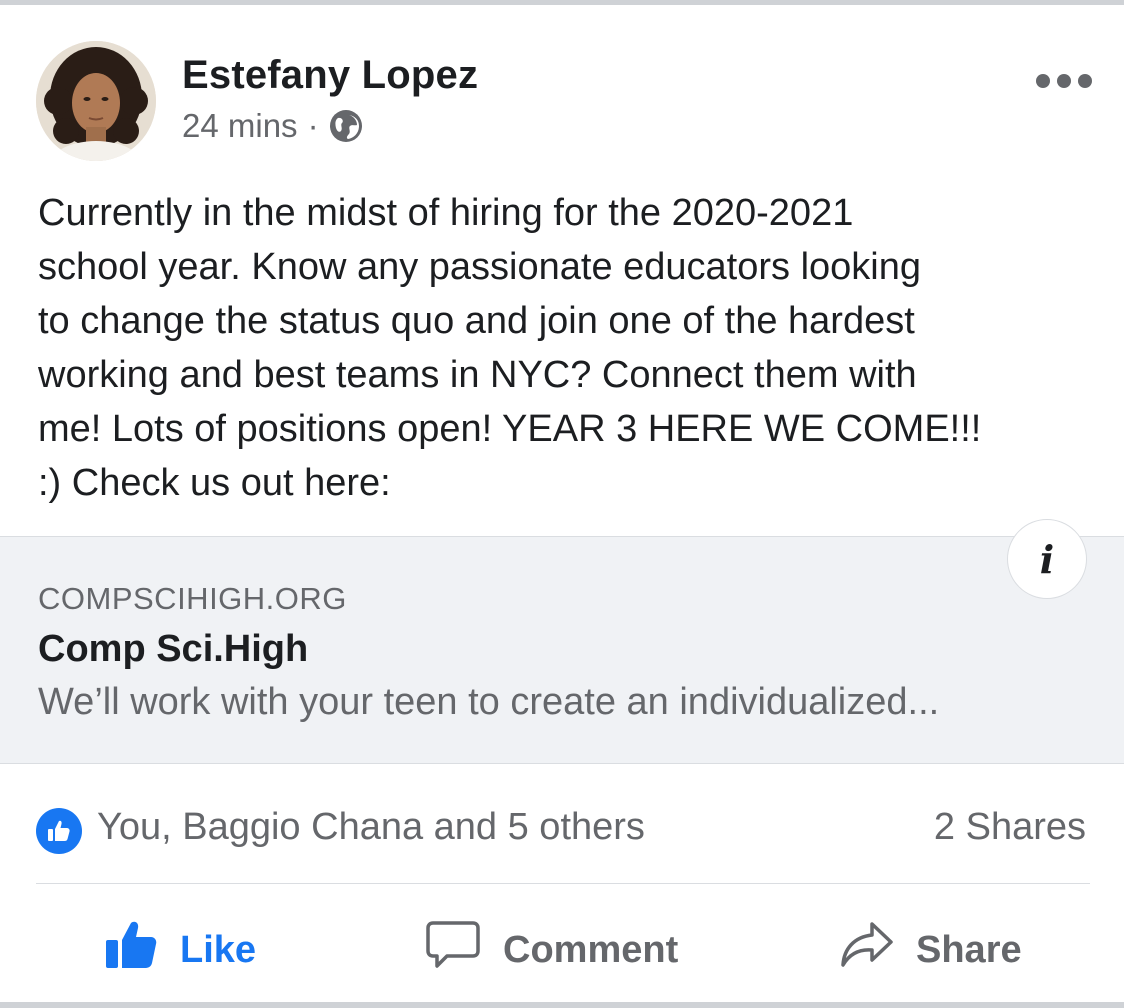 The height and width of the screenshot is (1008, 1124). Describe the element at coordinates (346, 126) in the screenshot. I see `globe-icon` at that location.